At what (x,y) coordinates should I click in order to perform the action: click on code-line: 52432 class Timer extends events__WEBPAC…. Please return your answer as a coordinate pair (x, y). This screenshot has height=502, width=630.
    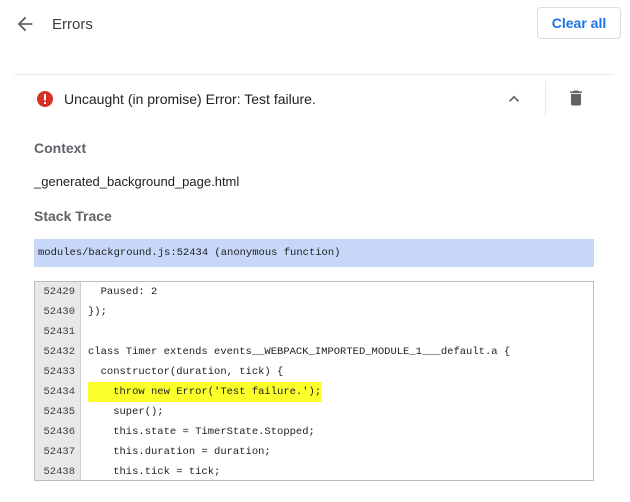
    Looking at the image, I should click on (314, 352).